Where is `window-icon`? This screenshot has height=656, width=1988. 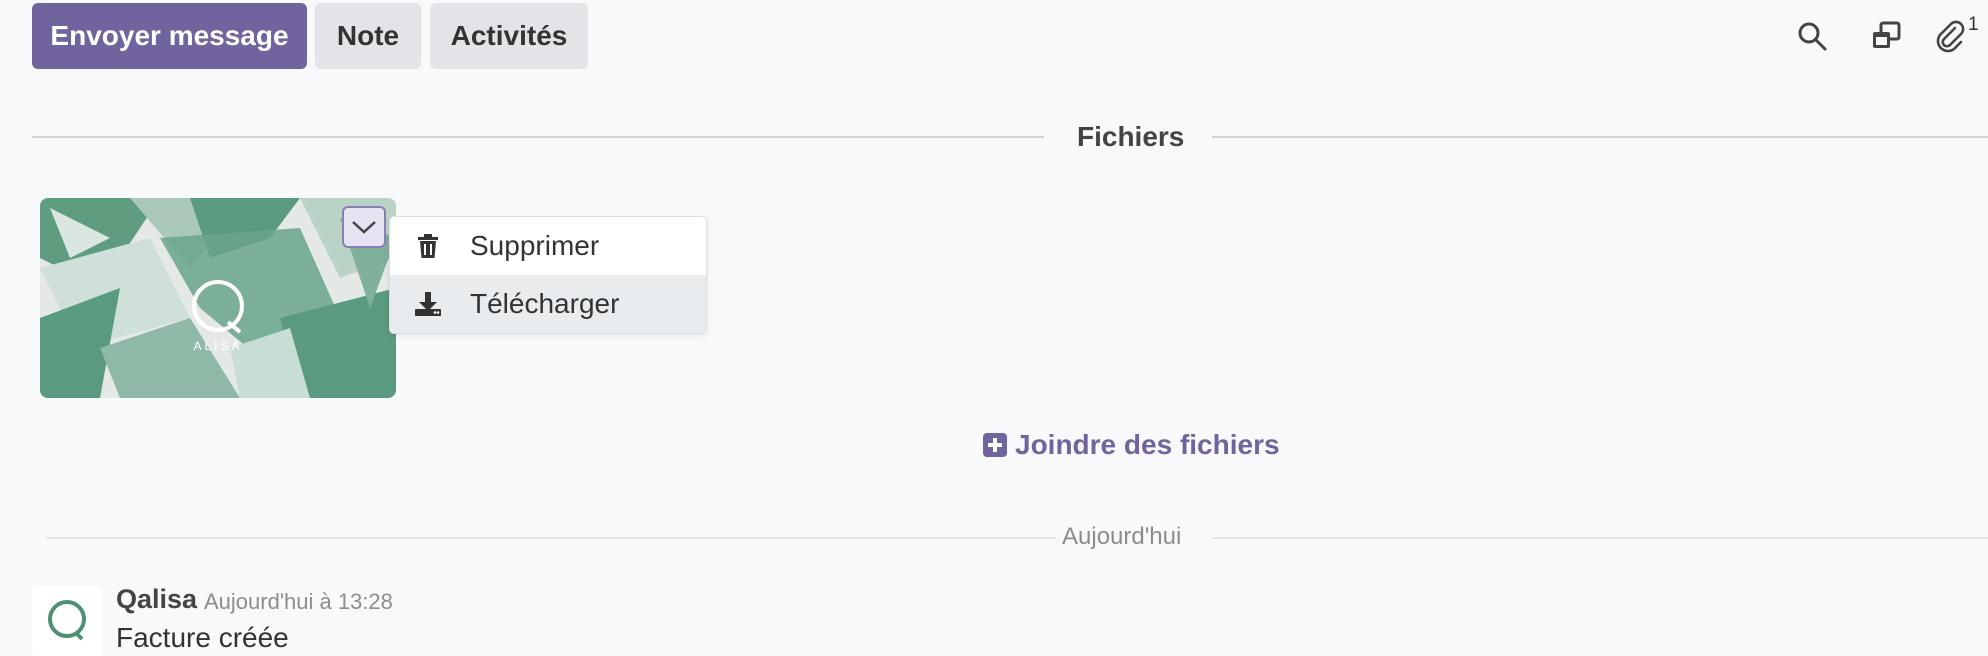 window-icon is located at coordinates (1886, 36).